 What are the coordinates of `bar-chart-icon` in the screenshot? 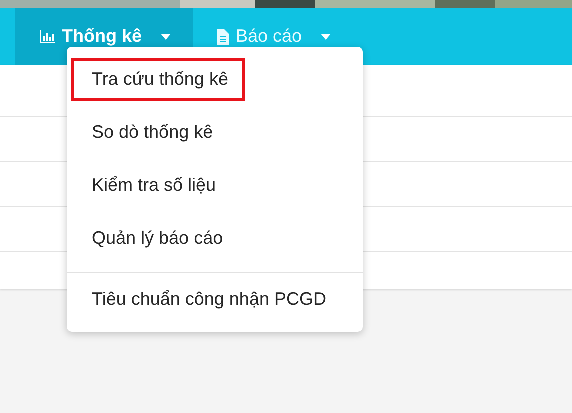 It's located at (47, 37).